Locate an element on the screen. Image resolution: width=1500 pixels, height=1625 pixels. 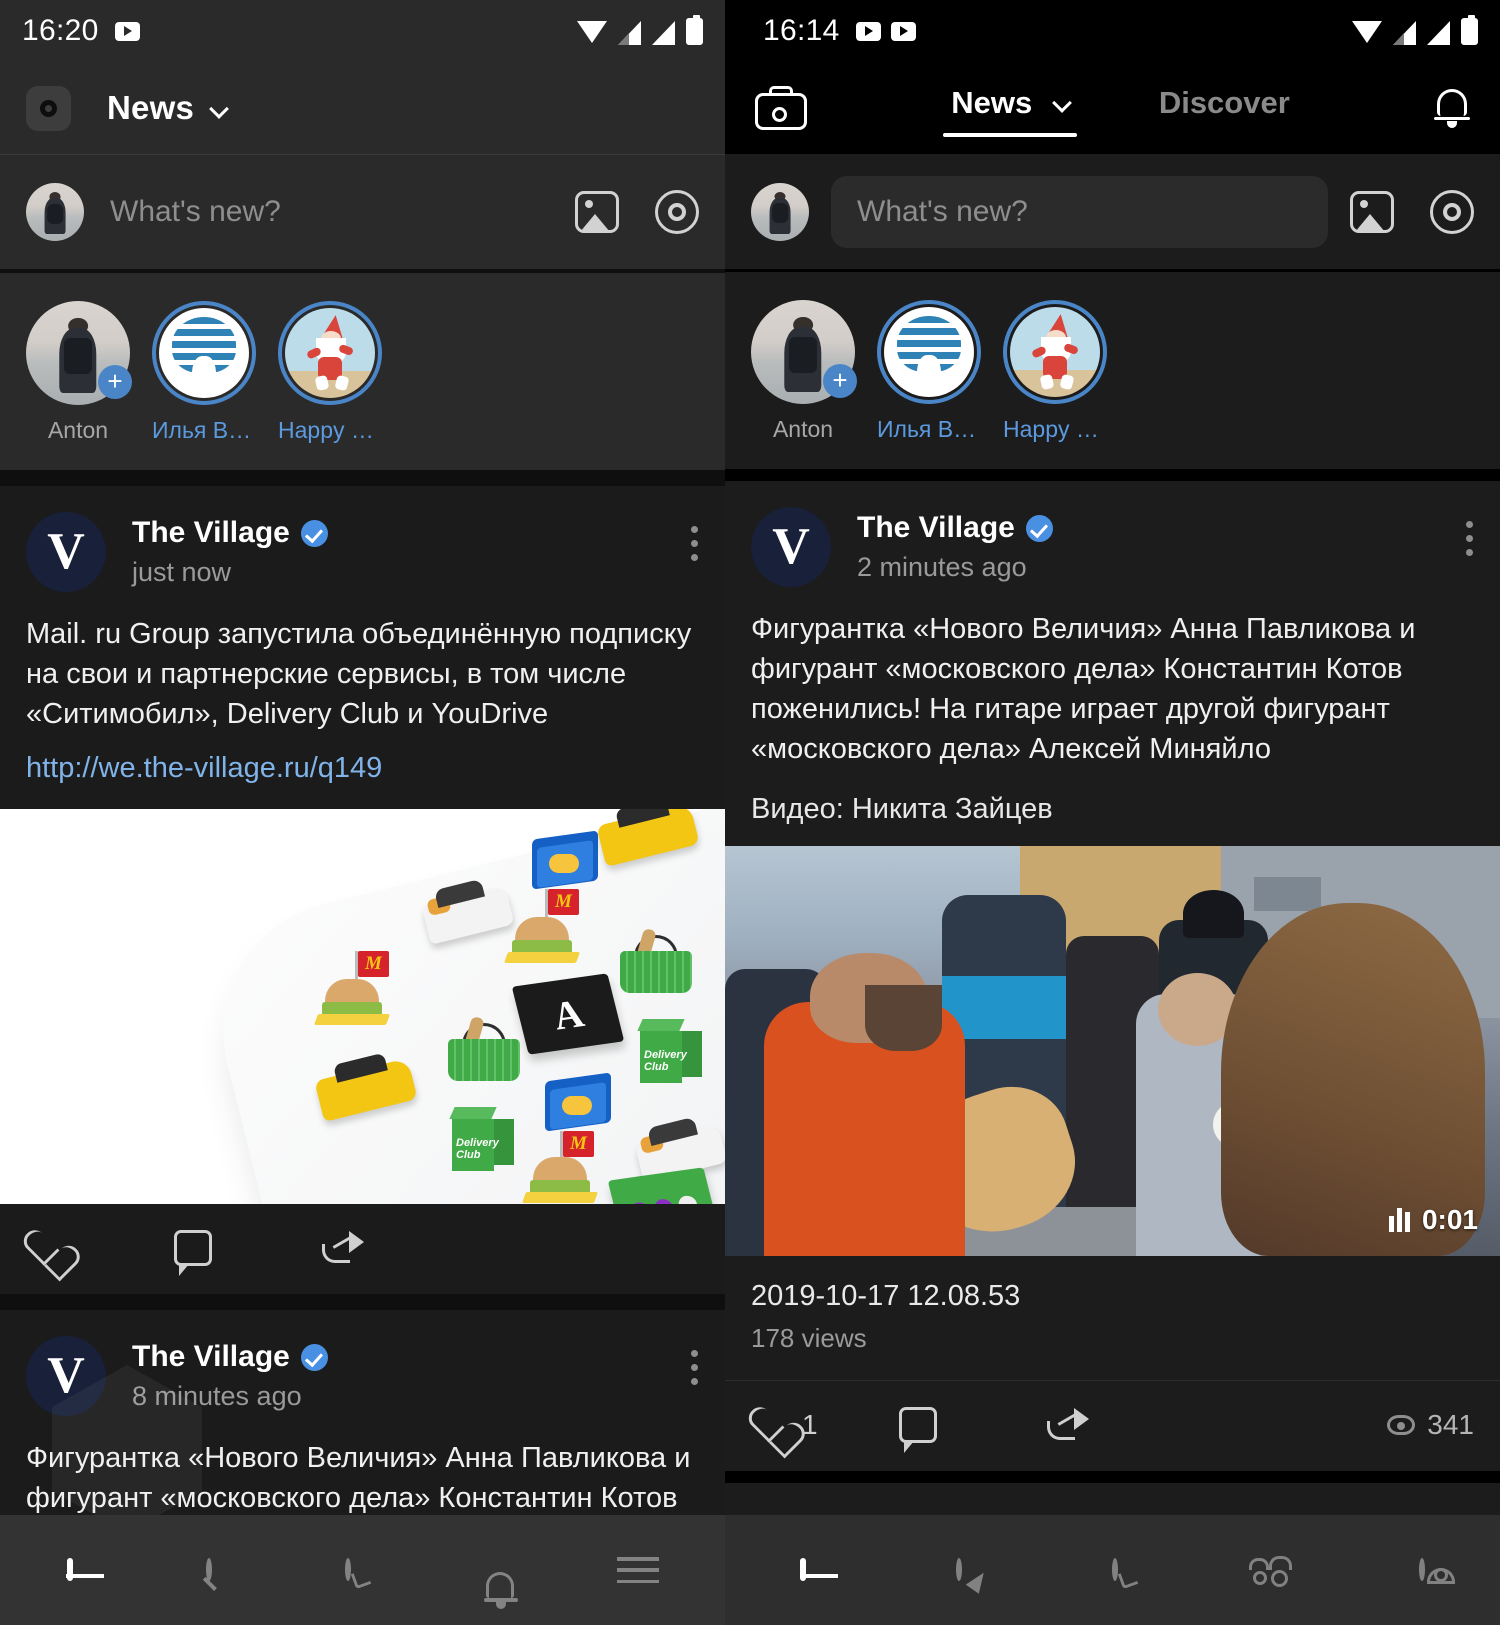
post-meta: The Village just now is located at coordinates (230, 550).